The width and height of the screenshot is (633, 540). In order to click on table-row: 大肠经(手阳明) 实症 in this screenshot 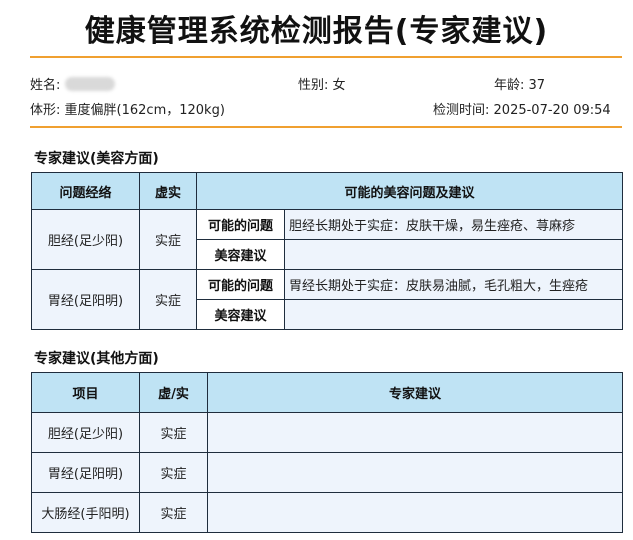, I will do `click(327, 512)`.